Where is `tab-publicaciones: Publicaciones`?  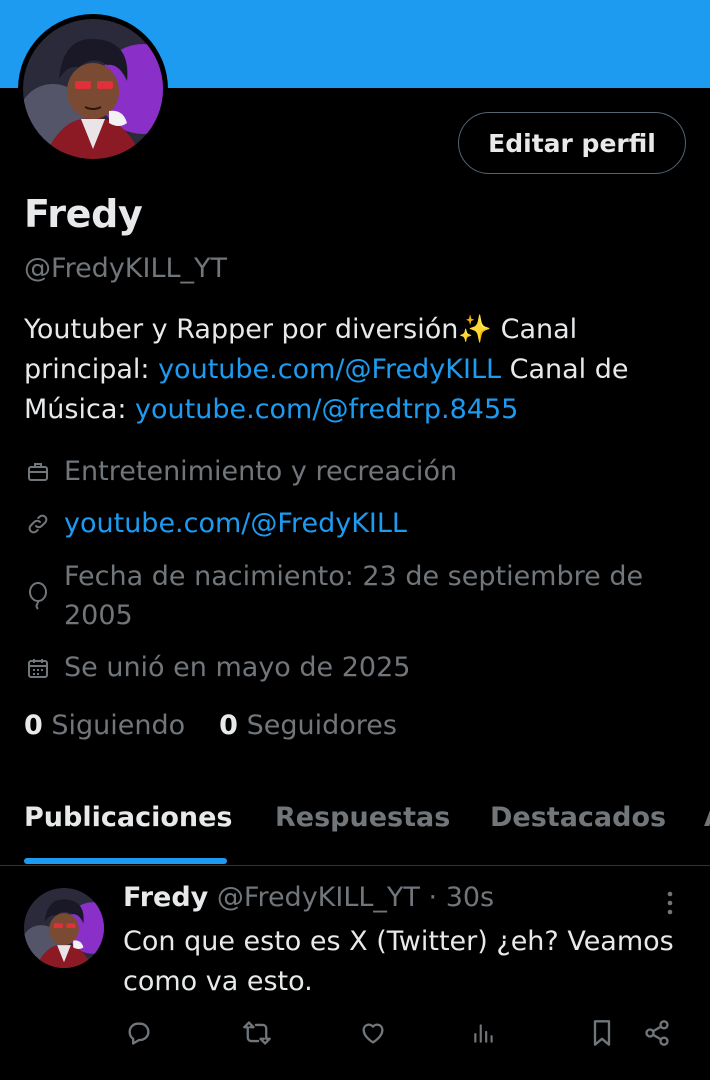 tab-publicaciones: Publicaciones is located at coordinates (128, 817).